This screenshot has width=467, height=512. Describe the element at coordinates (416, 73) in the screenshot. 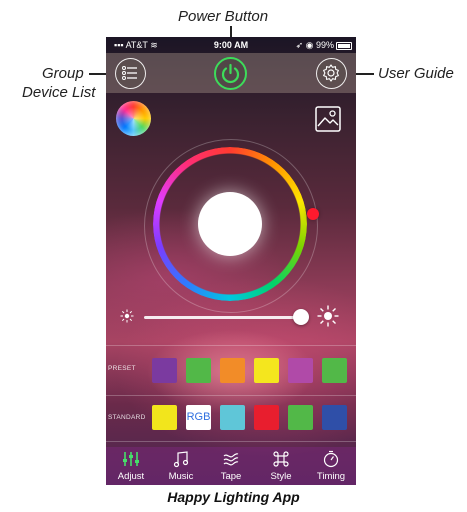

I see `user-guide-callout: User Guide` at that location.